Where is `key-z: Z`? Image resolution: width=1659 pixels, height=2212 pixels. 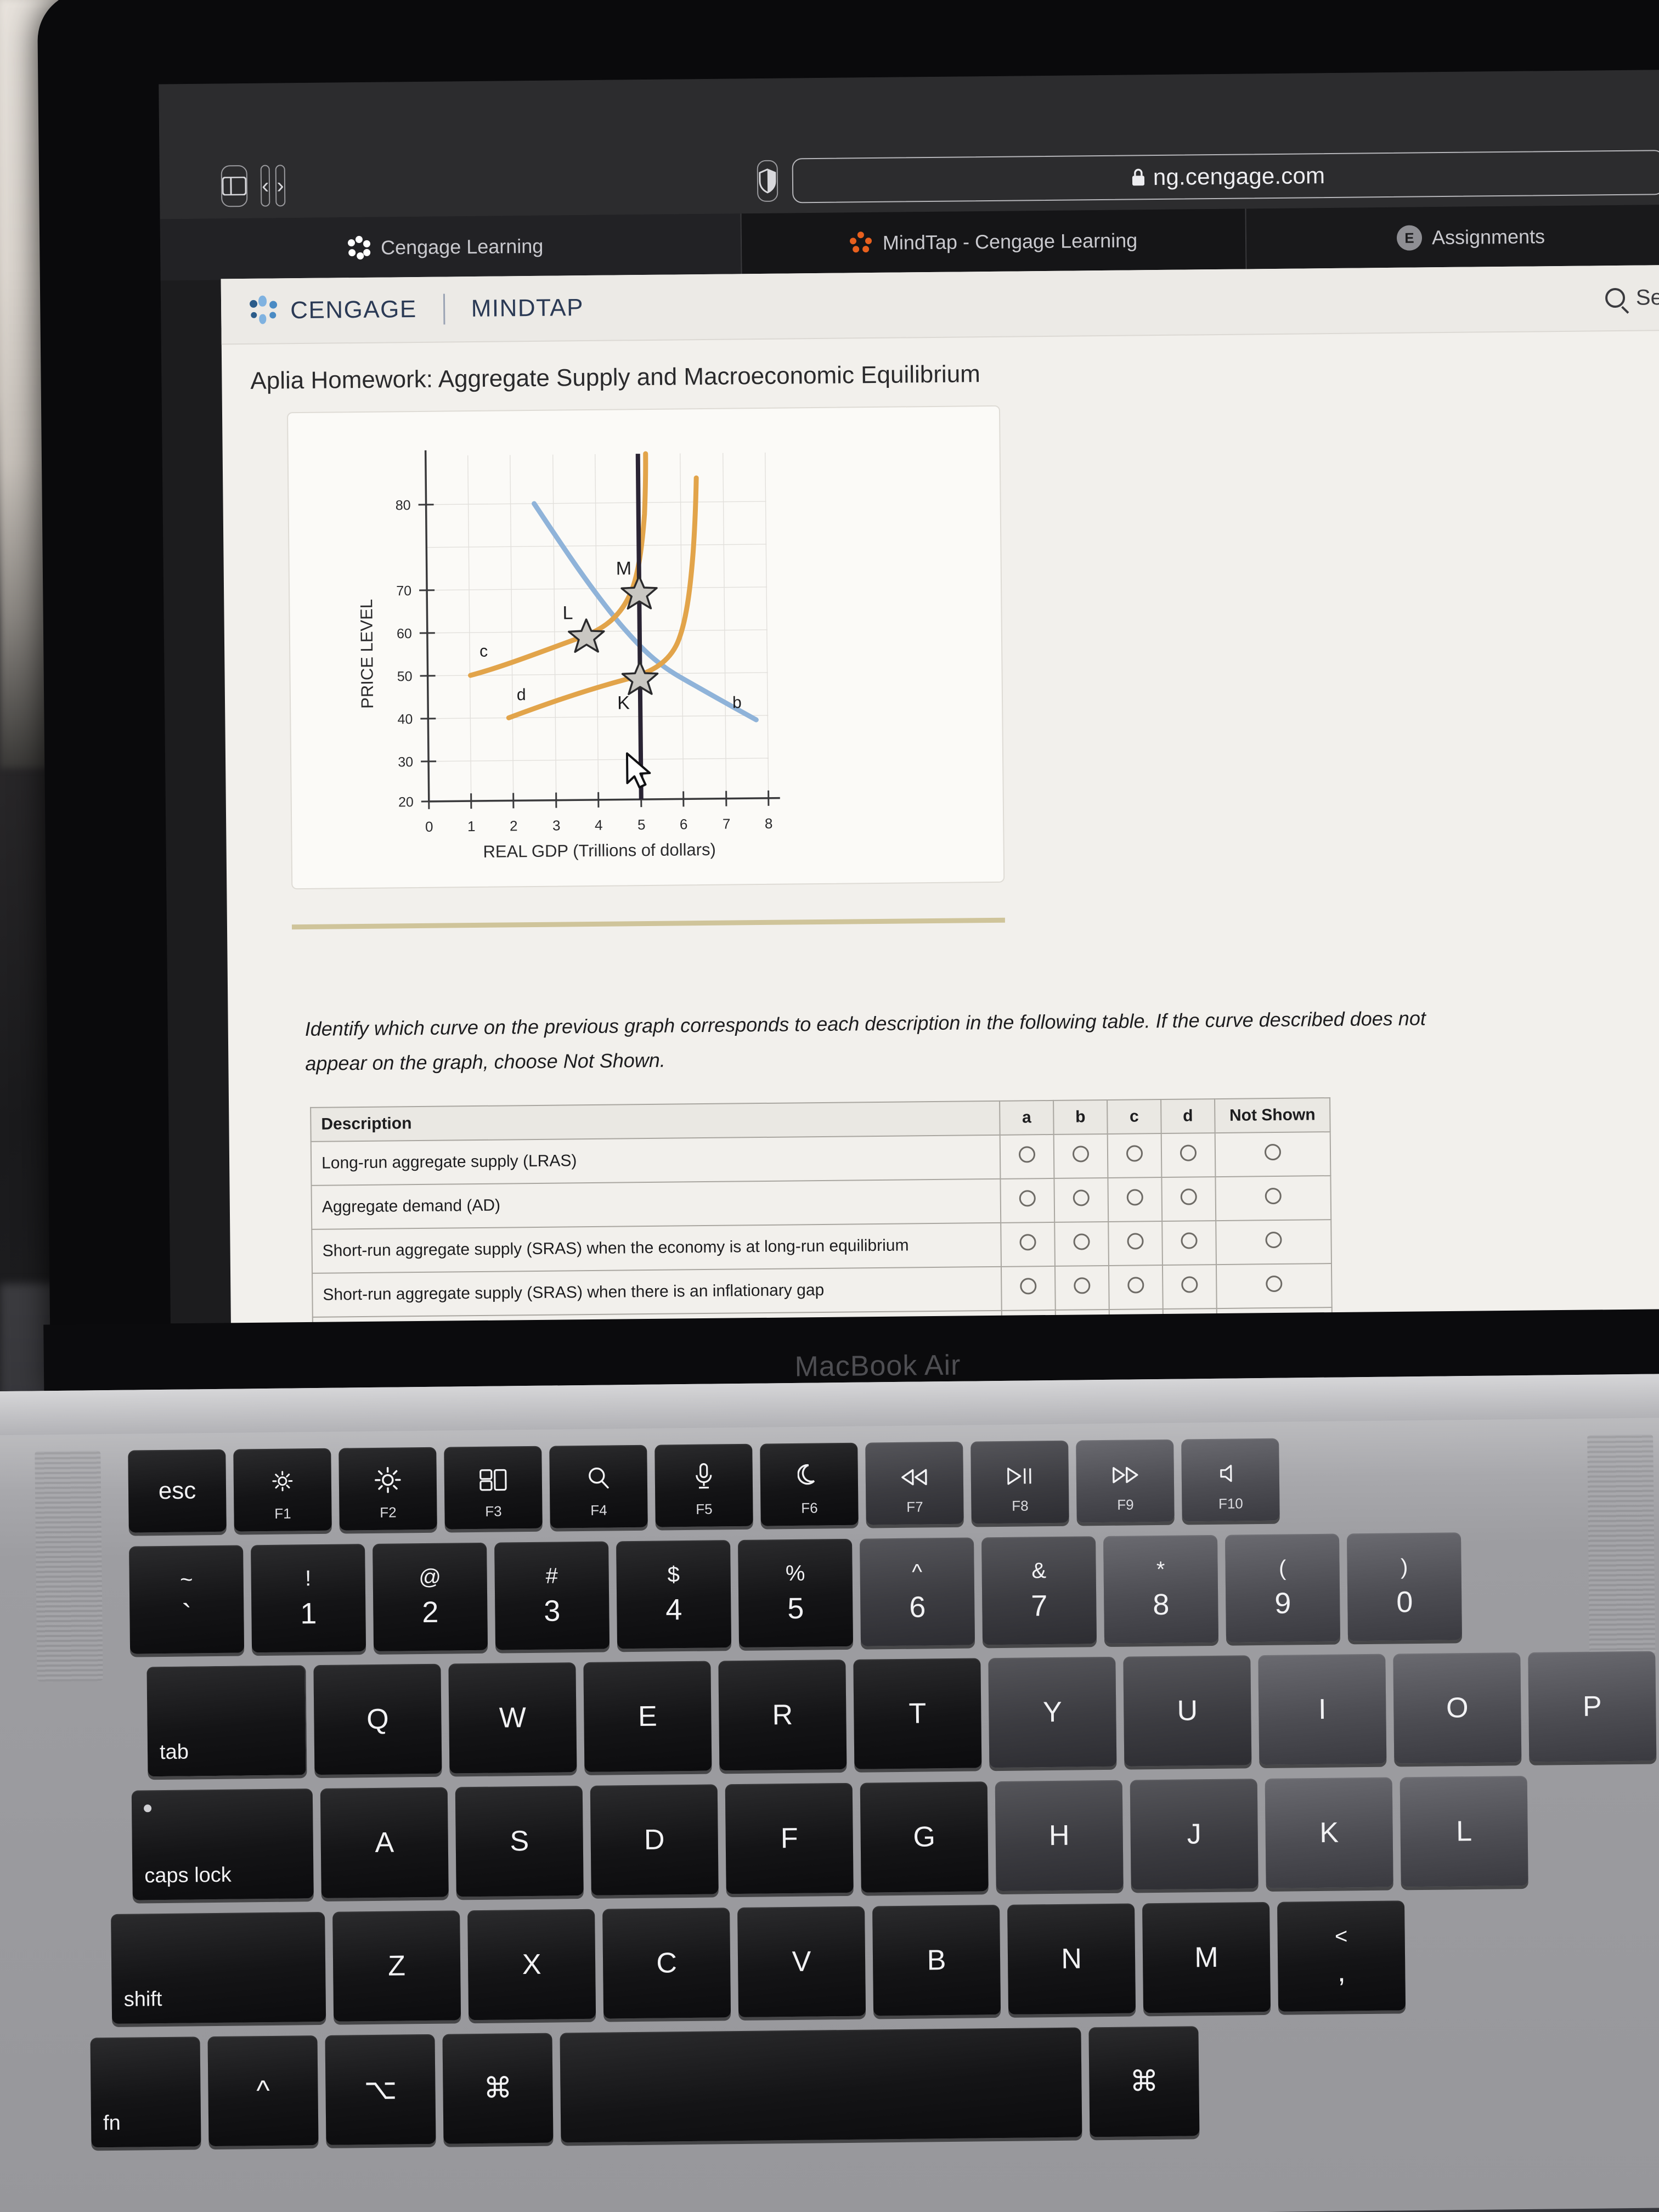 key-z: Z is located at coordinates (397, 1966).